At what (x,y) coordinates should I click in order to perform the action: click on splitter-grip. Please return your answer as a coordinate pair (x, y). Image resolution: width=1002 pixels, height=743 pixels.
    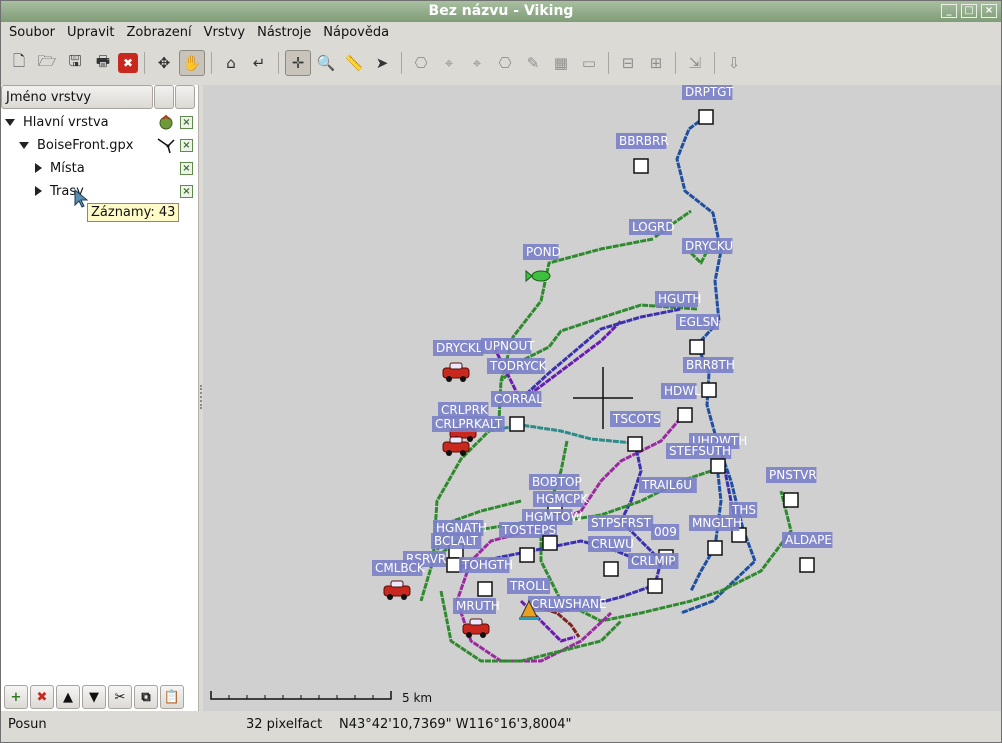
    Looking at the image, I should click on (201, 397).